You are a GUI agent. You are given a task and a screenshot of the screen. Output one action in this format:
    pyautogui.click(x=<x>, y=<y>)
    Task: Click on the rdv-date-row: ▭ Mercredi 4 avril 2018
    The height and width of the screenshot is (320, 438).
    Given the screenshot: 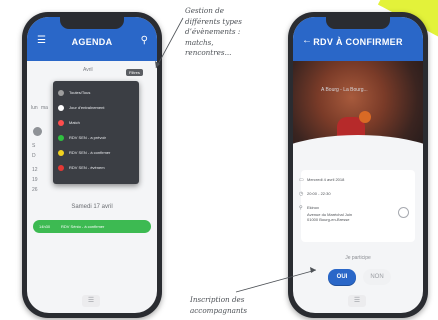 What is the action you would take?
    pyautogui.click(x=321, y=180)
    